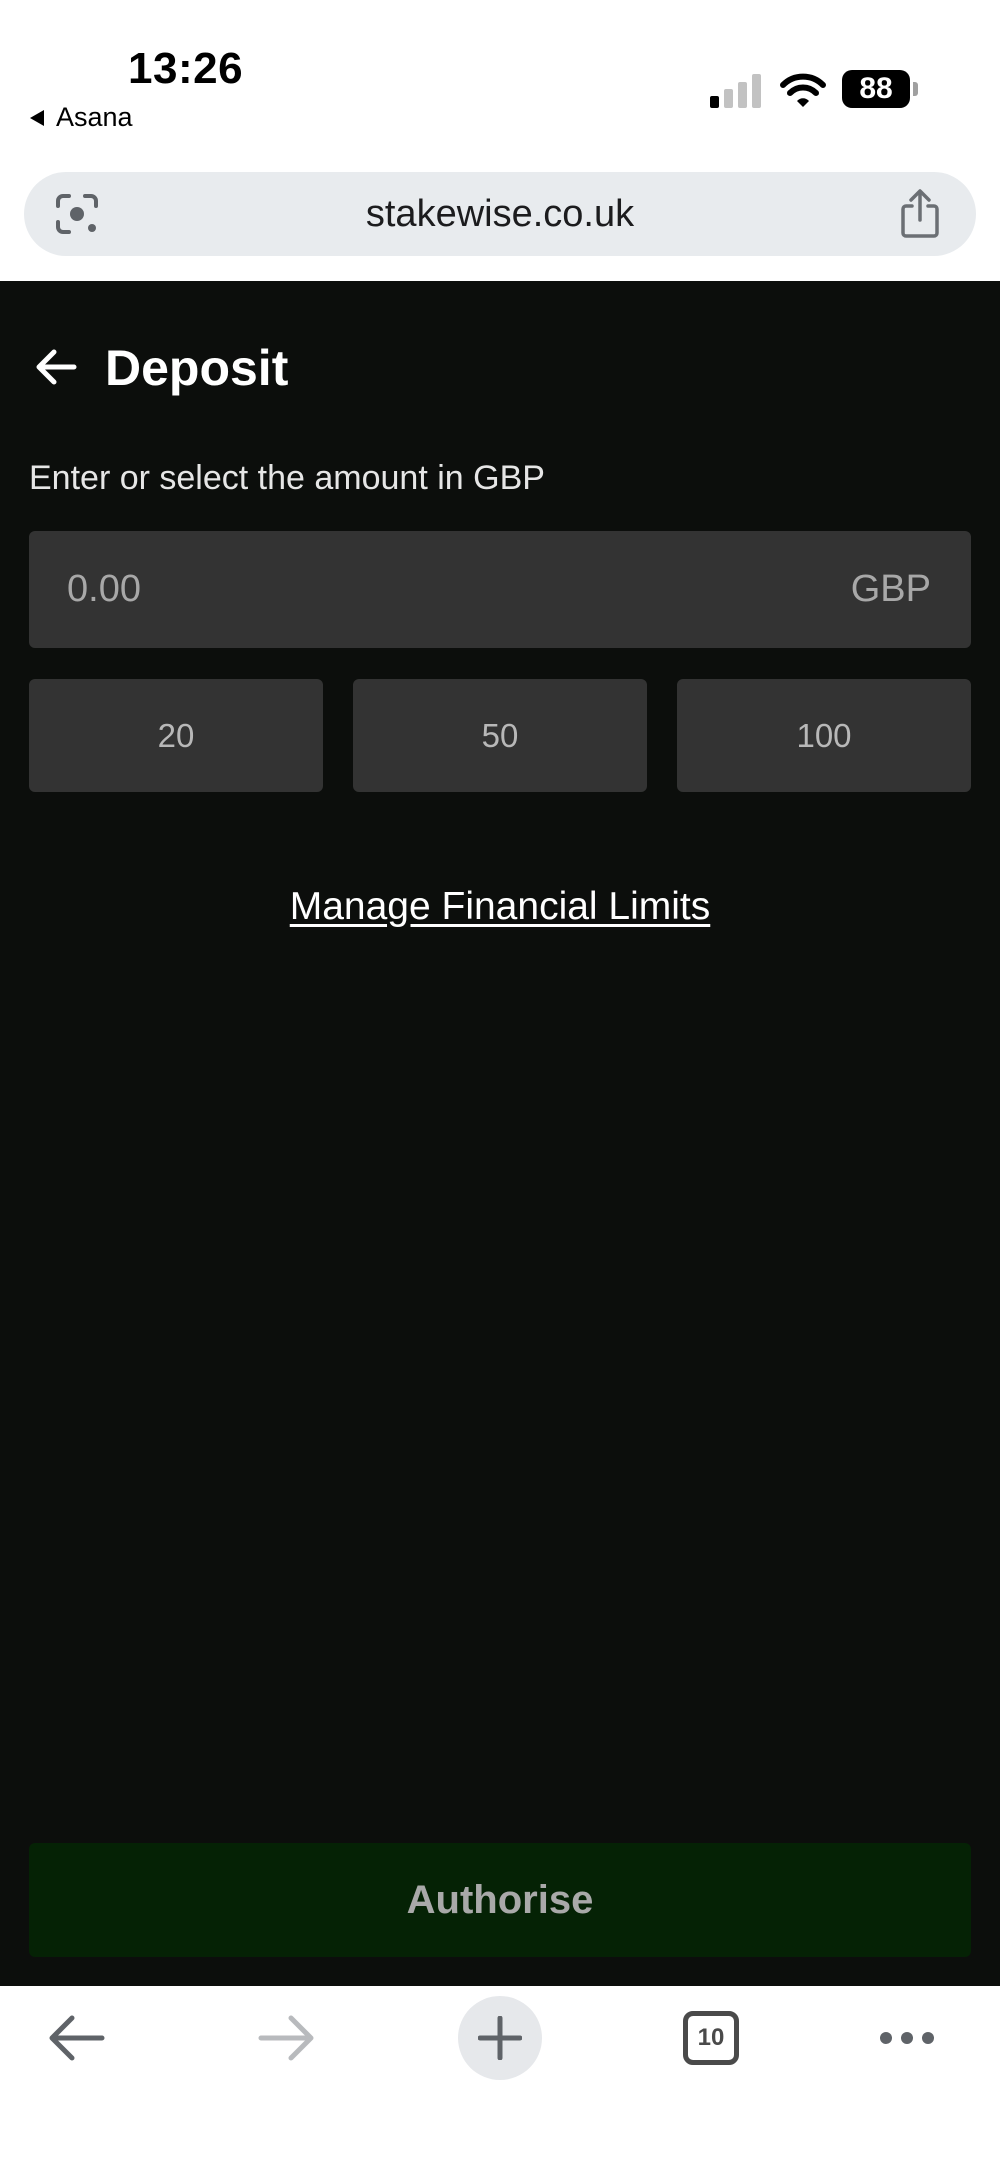 This screenshot has width=1000, height=2171. Describe the element at coordinates (186, 68) in the screenshot. I see `status-time: 13:26` at that location.